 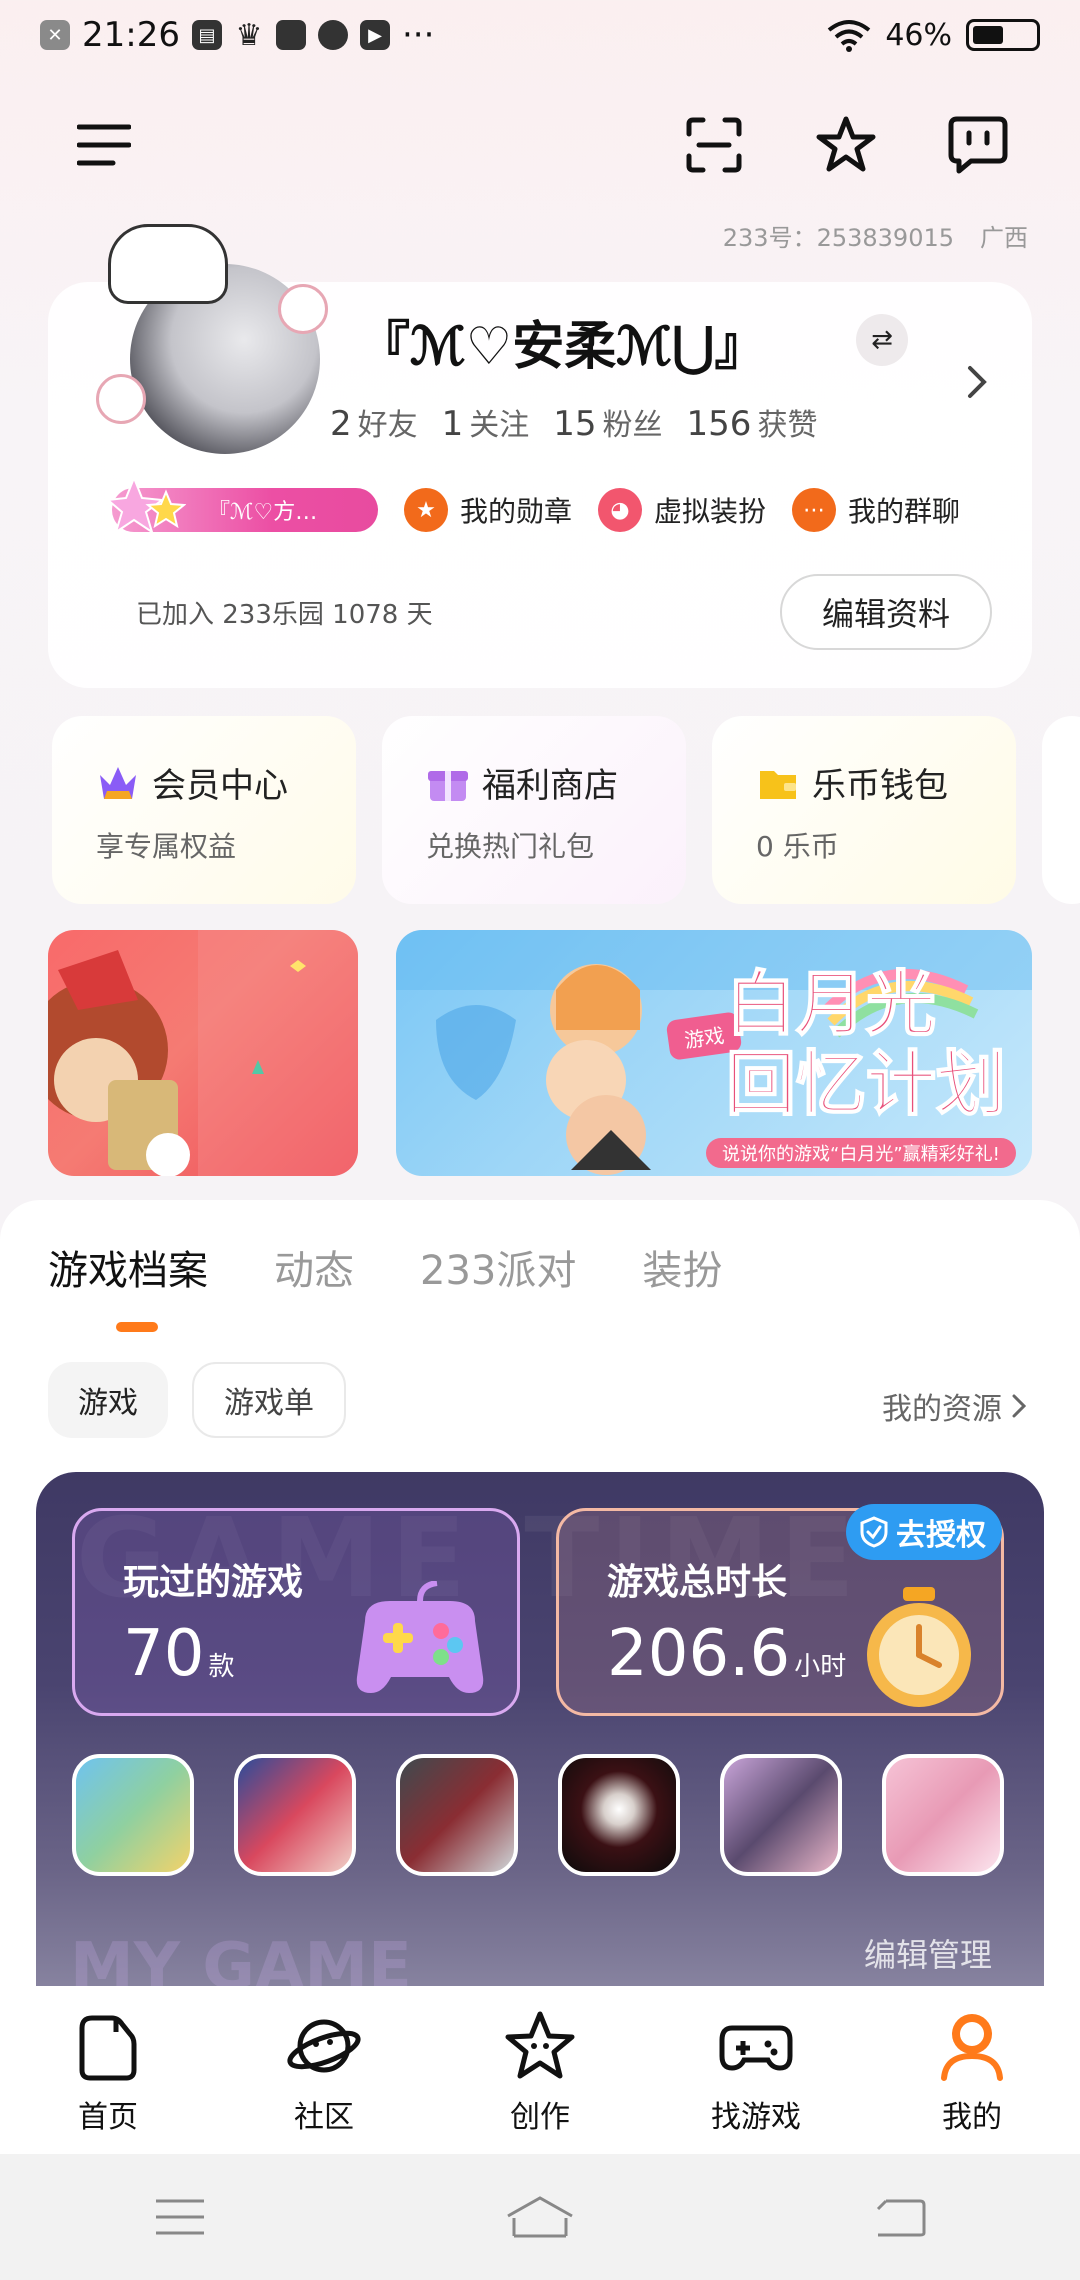 What do you see at coordinates (866, 1044) in the screenshot?
I see `banner-title: 白月光 回忆计划` at bounding box center [866, 1044].